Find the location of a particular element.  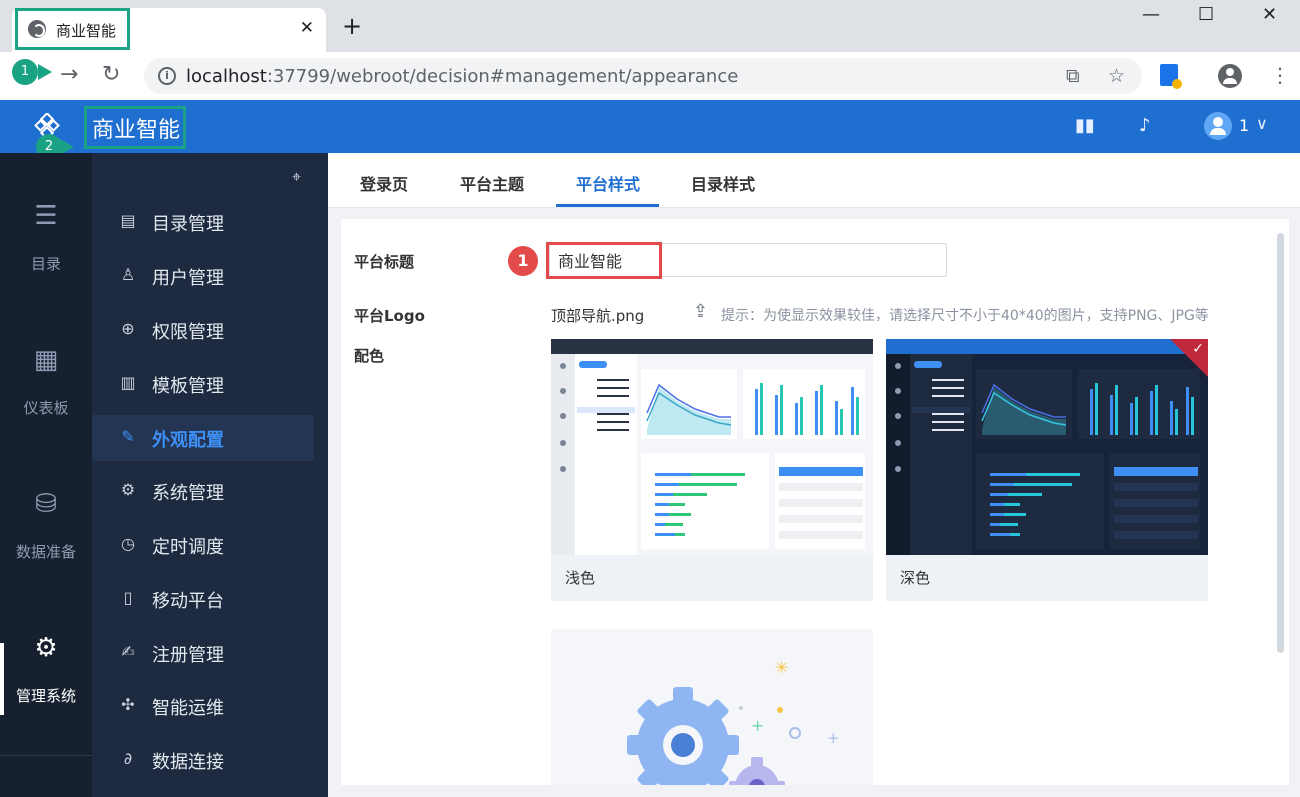

database-icon: ⛁ is located at coordinates (46, 504).